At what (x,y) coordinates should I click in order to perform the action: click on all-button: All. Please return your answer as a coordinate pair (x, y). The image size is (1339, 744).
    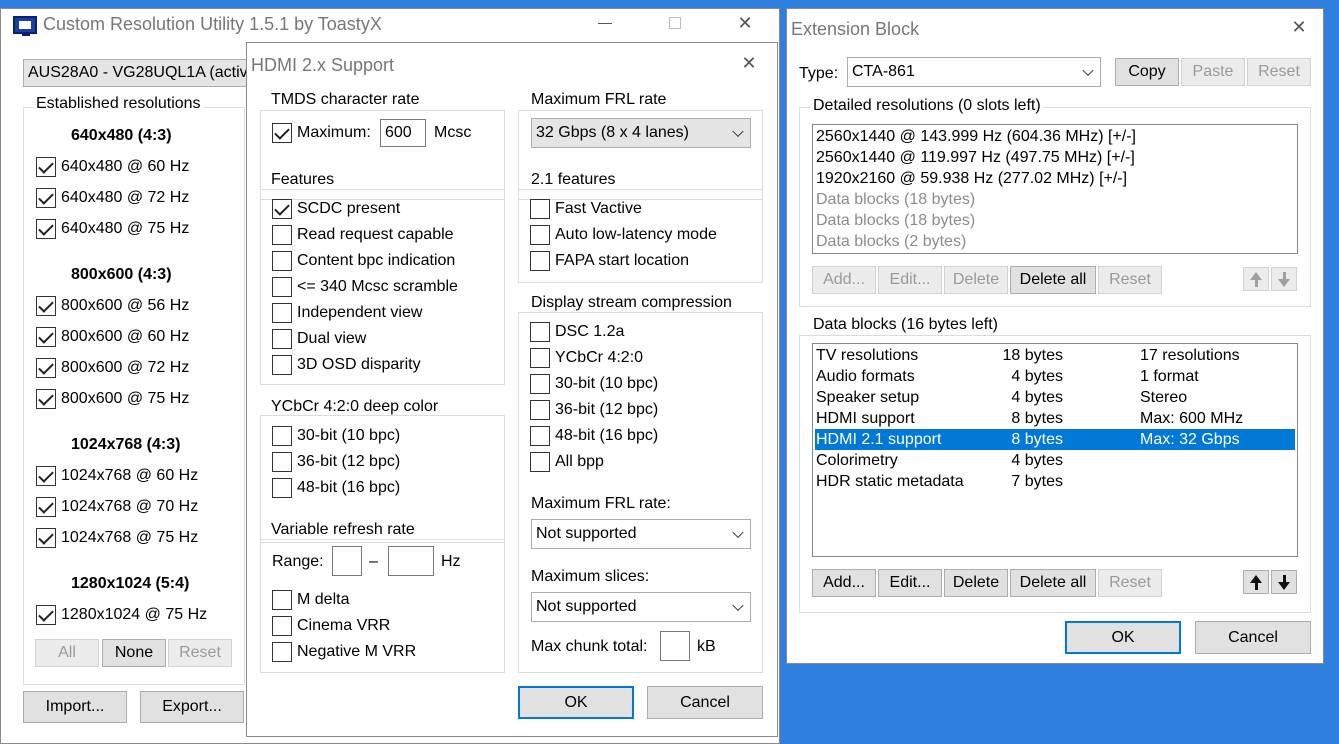
    Looking at the image, I should click on (67, 653).